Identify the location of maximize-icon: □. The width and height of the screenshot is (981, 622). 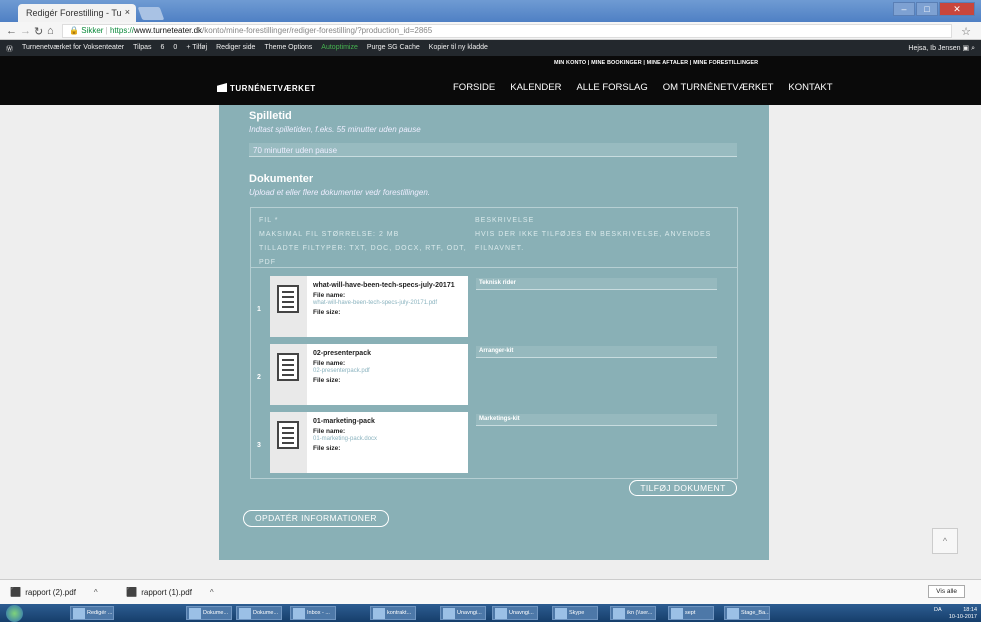
(927, 9).